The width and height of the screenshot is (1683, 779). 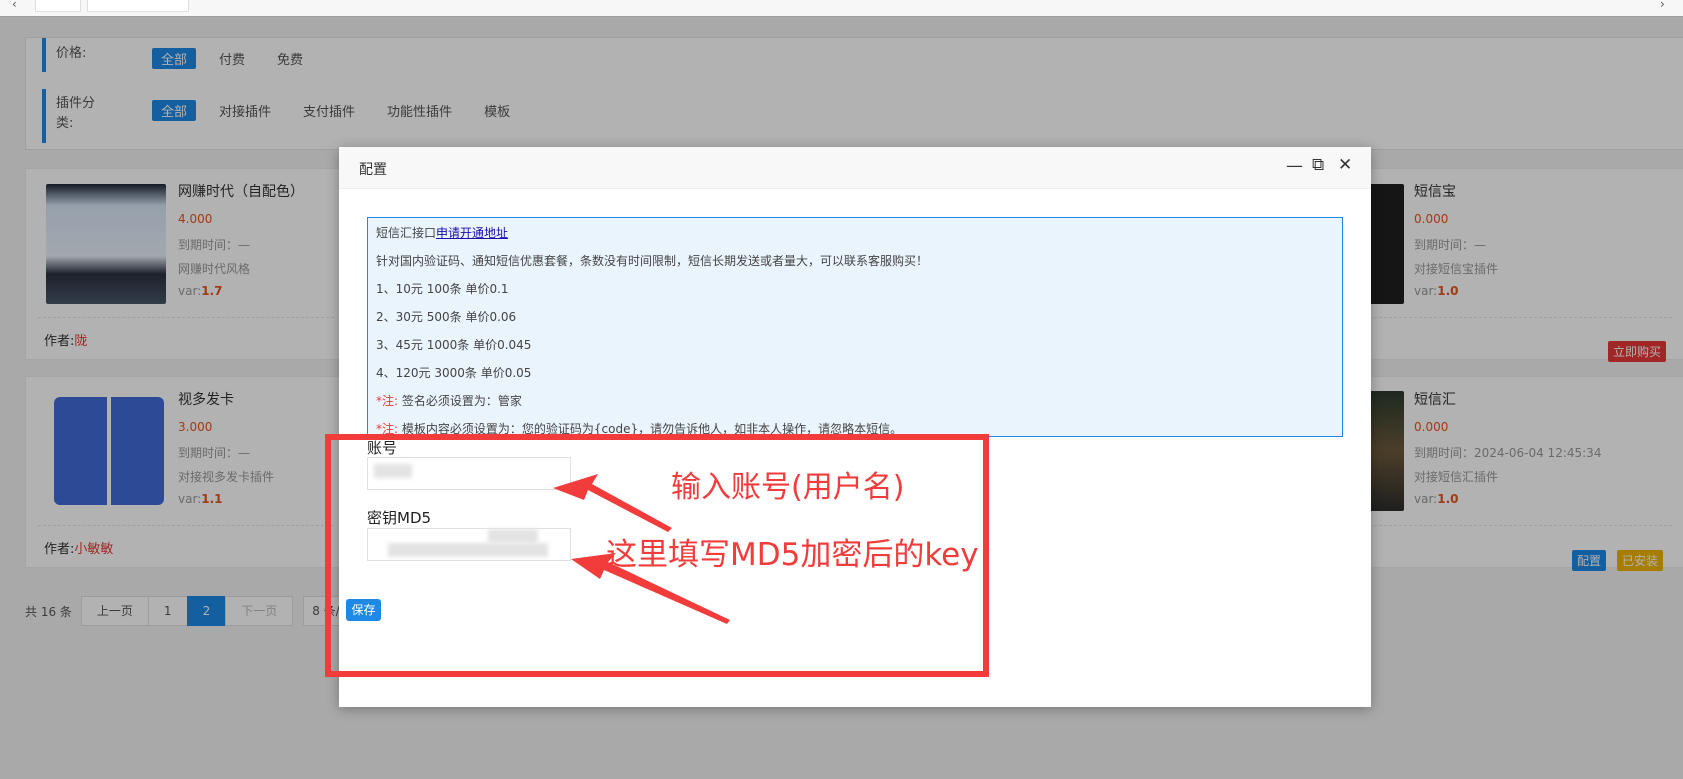 I want to click on annotation-arrow-account, so click(x=612, y=503).